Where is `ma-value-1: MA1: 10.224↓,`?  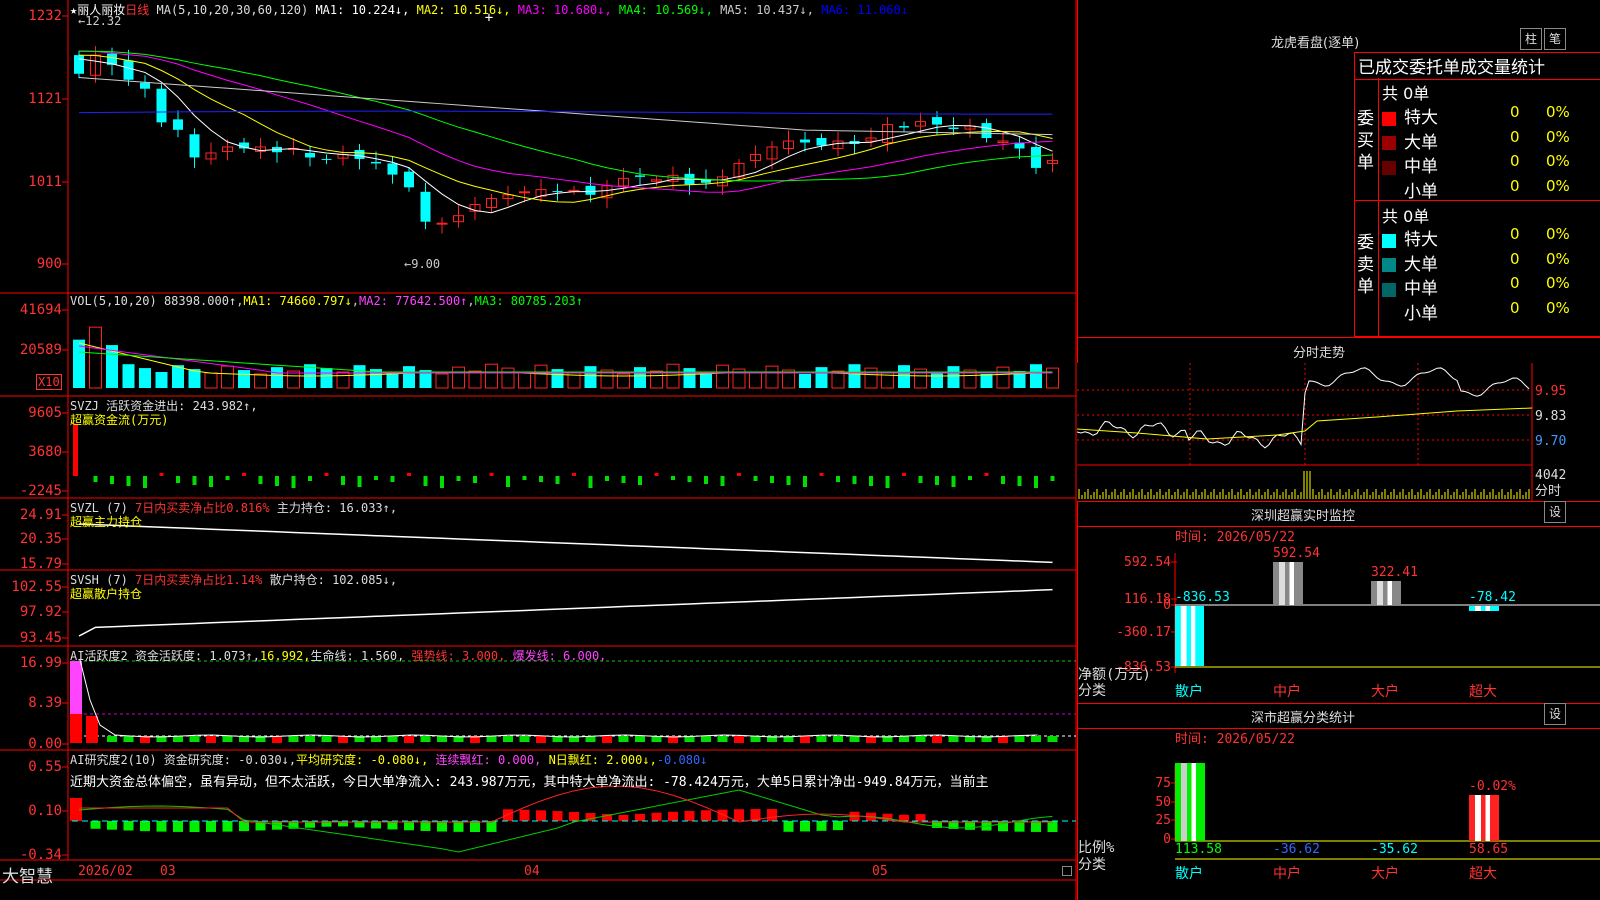 ma-value-1: MA1: 10.224↓, is located at coordinates (366, 10).